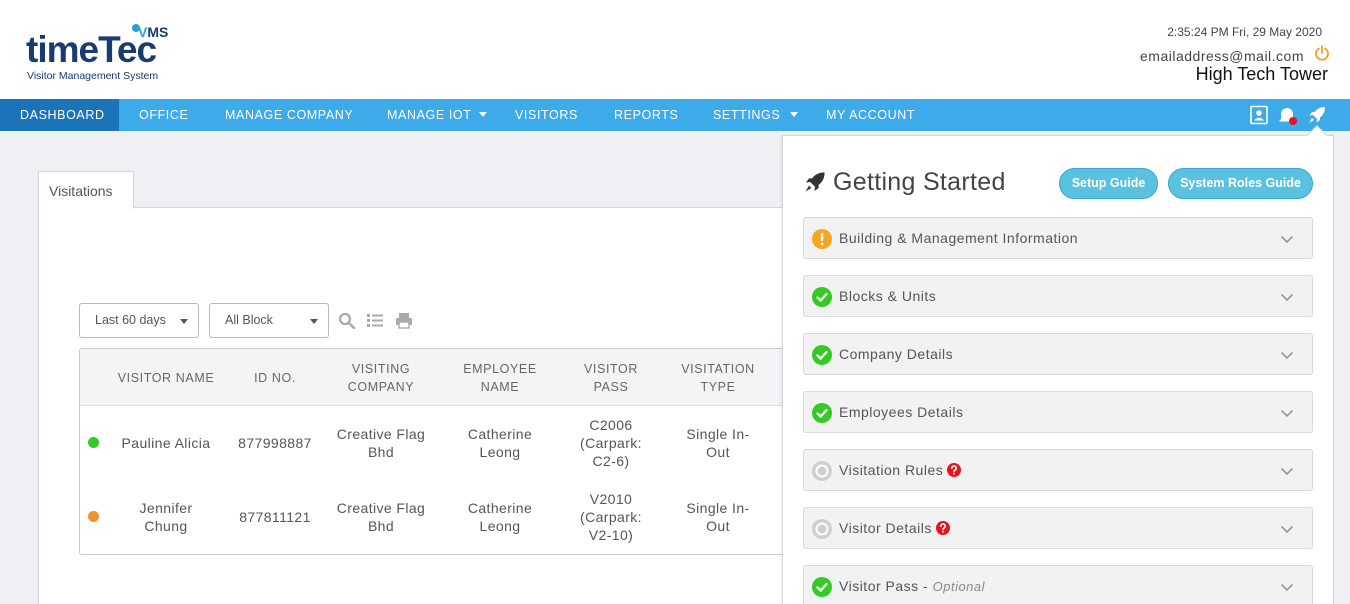 This screenshot has height=604, width=1350. Describe the element at coordinates (1287, 115) in the screenshot. I see `bell-icon` at that location.